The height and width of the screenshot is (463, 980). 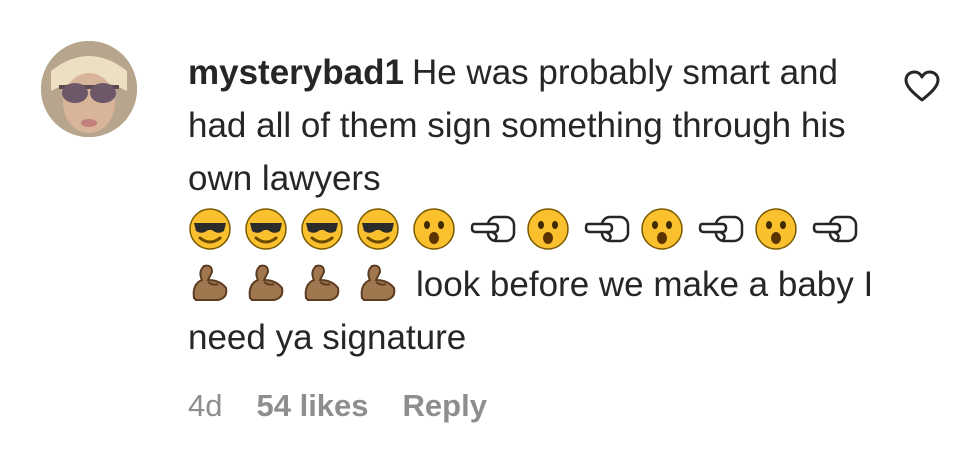 I want to click on like-button, so click(x=922, y=86).